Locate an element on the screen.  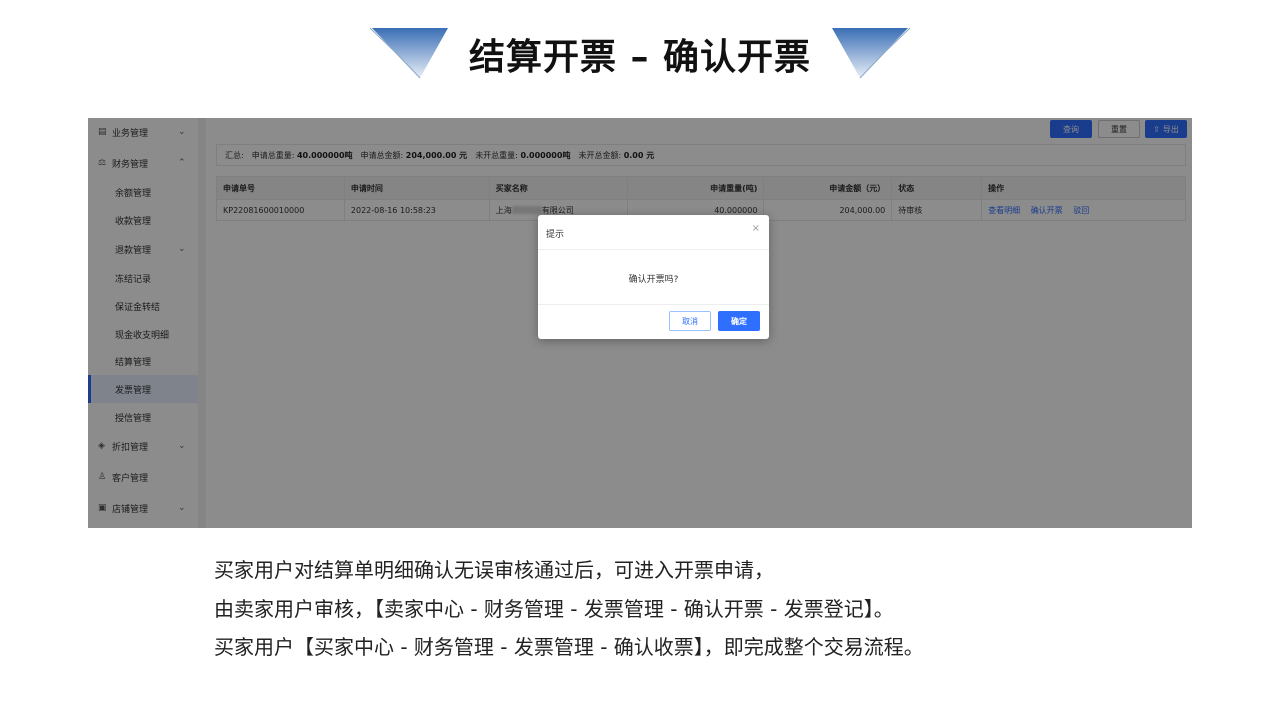
slide-title: 结算开票 – 确认开票 is located at coordinates (640, 57).